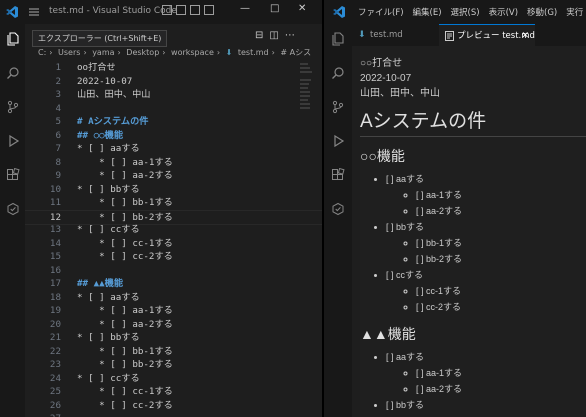  I want to click on title-bar: test.md - Visual Studio Code — □ ✕, so click(161, 12).